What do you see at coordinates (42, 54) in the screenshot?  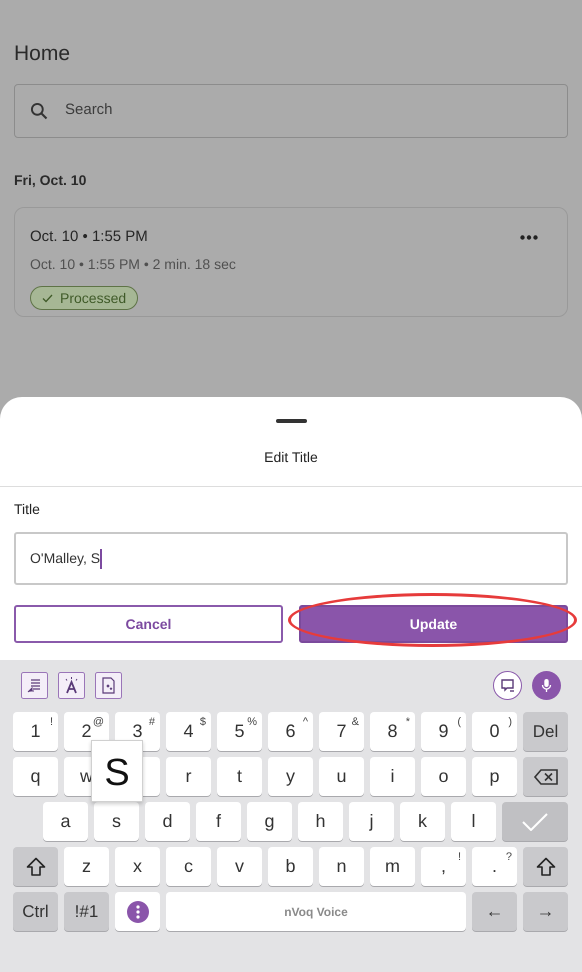 I see `page-title: Home` at bounding box center [42, 54].